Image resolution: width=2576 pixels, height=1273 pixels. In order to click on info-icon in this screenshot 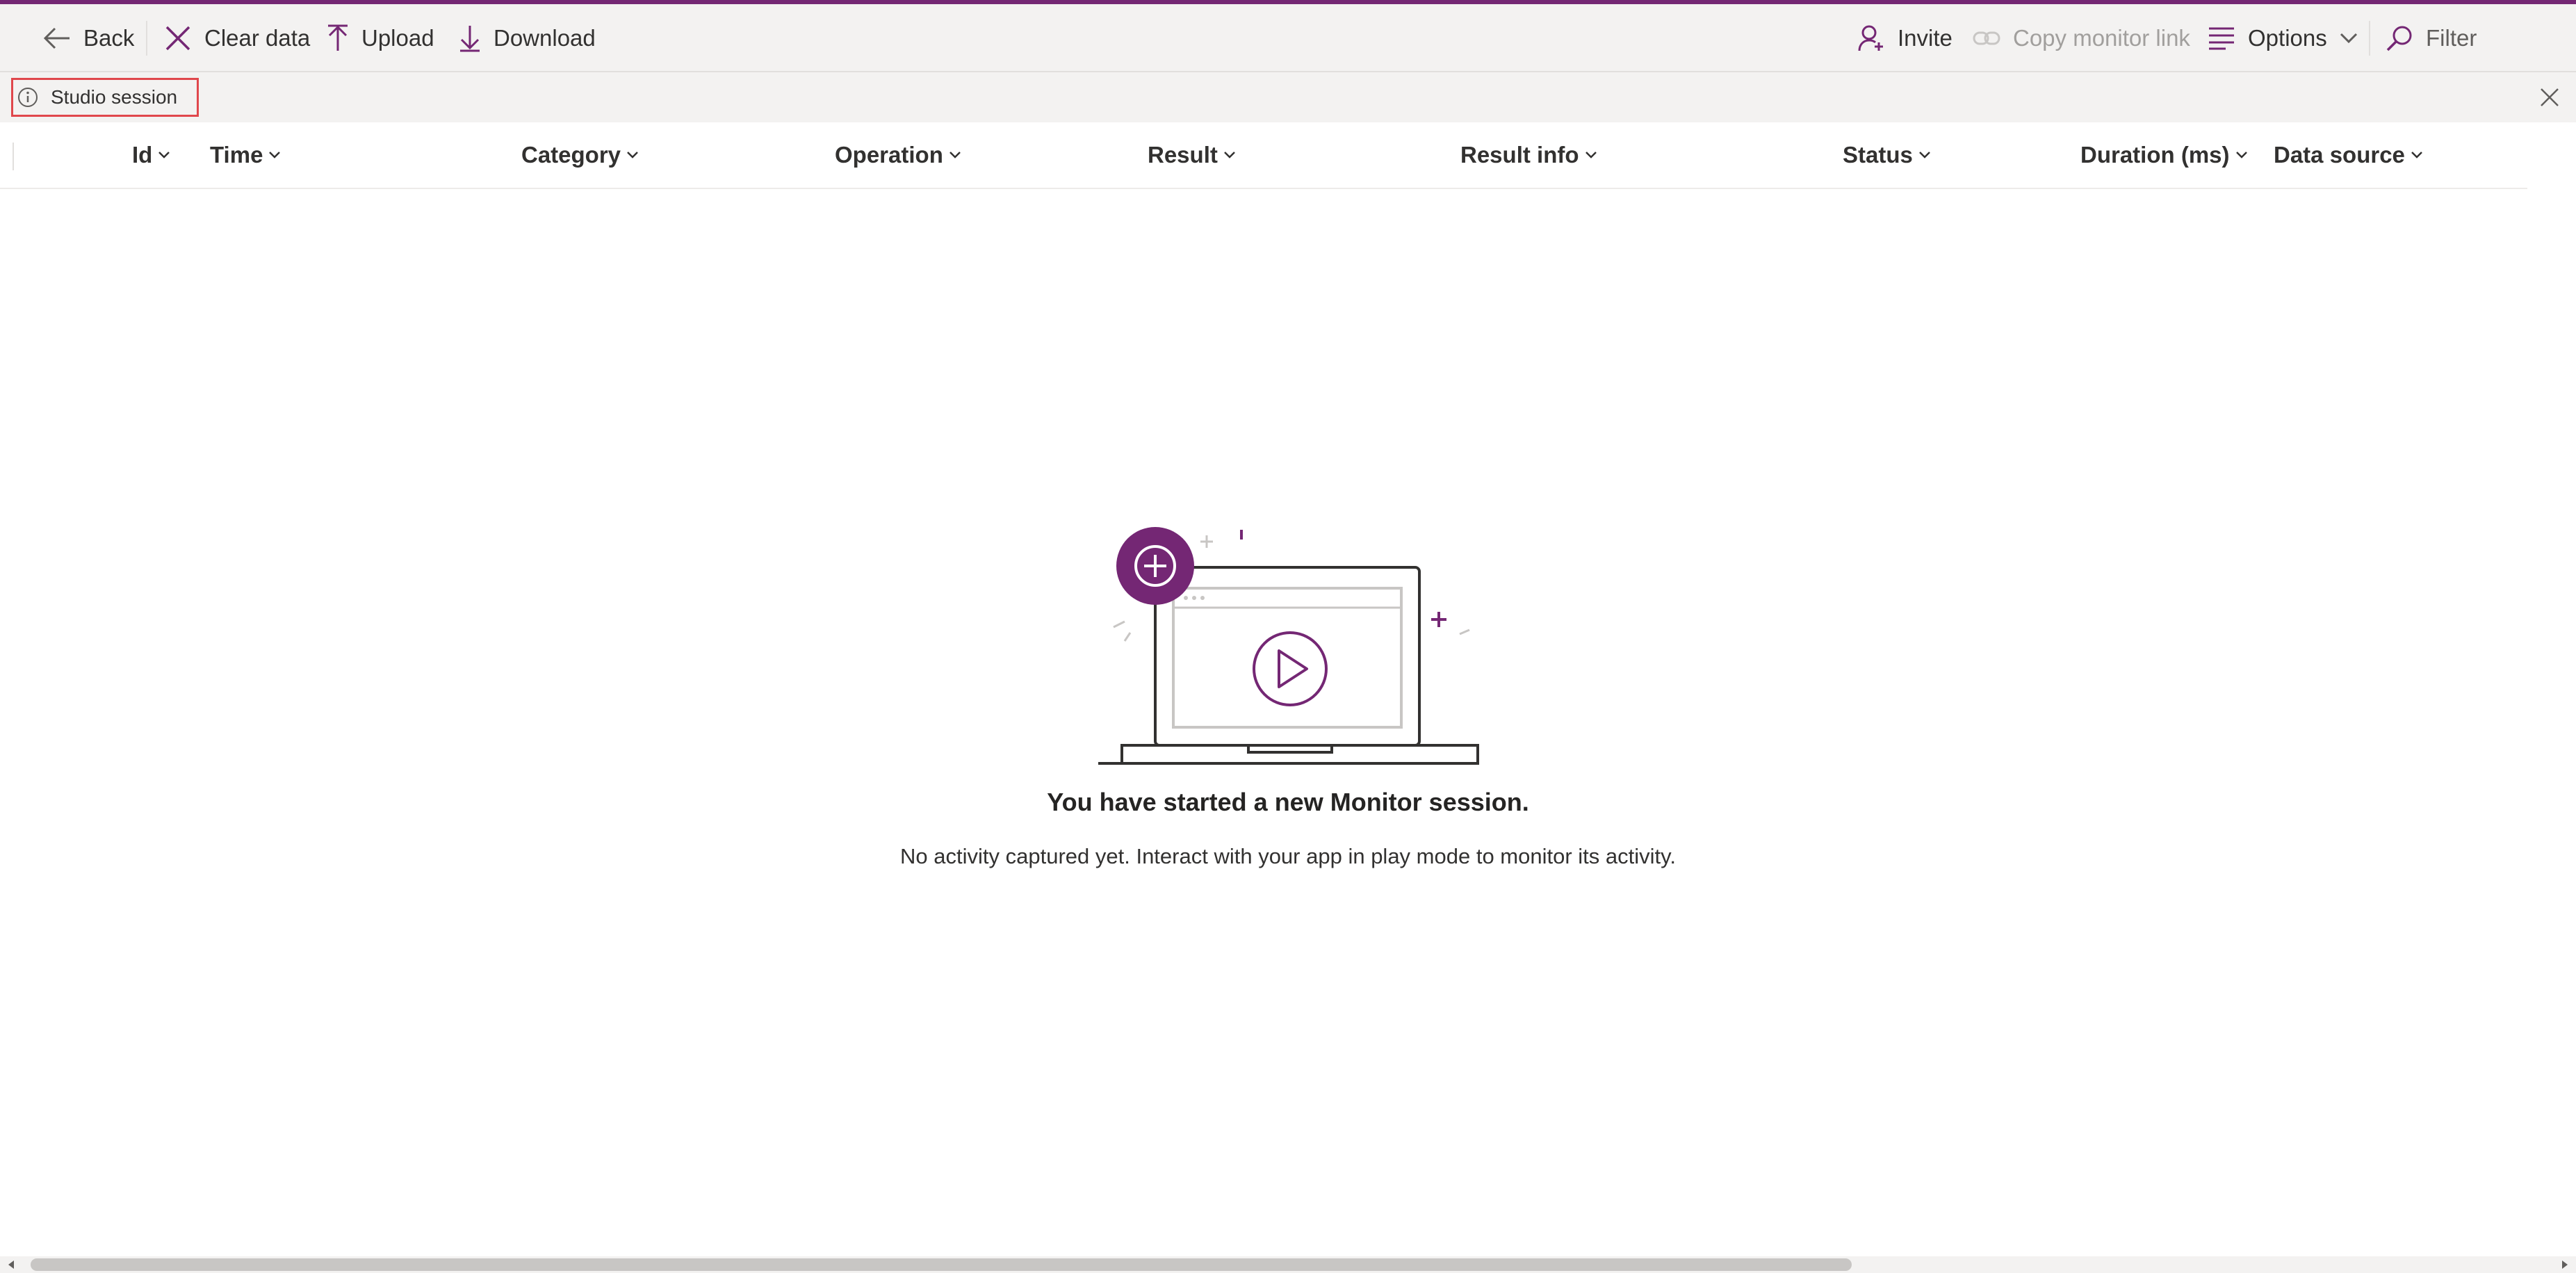, I will do `click(27, 97)`.